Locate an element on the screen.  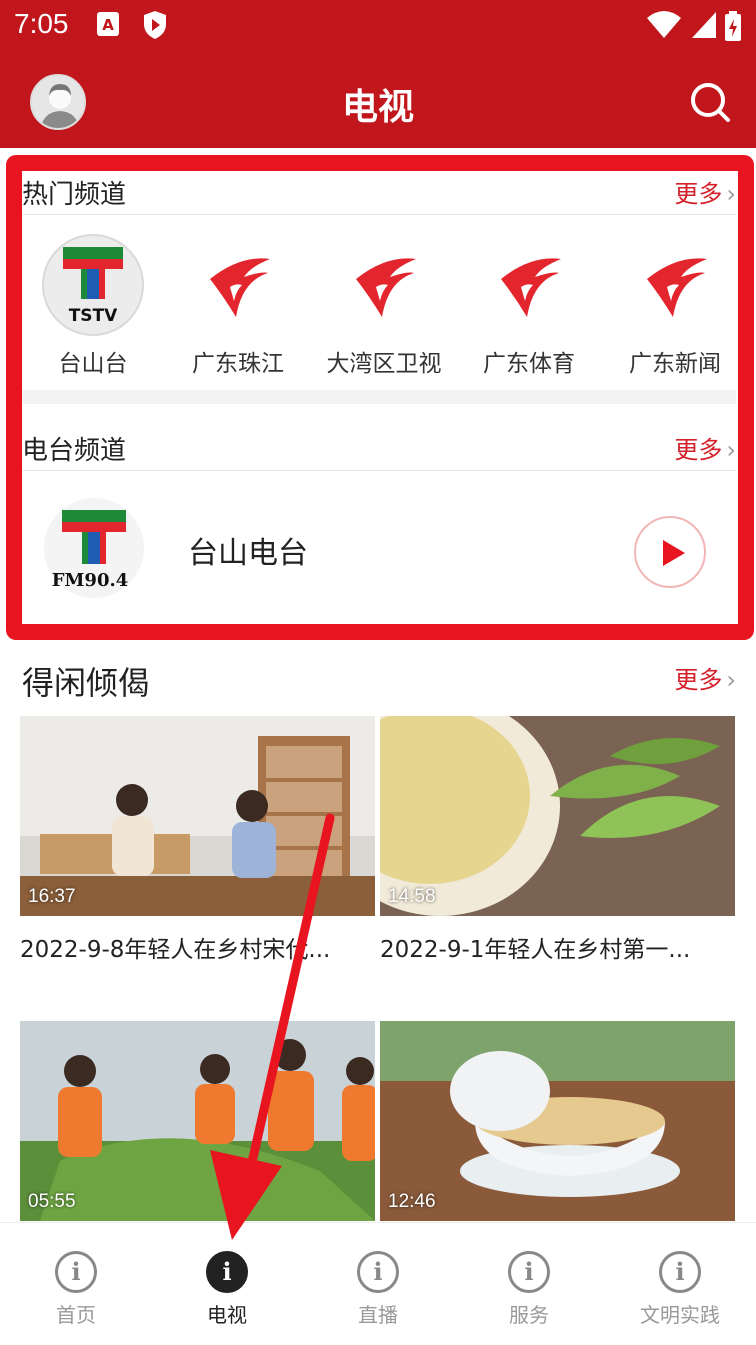
tab-label: 电视 is located at coordinates (227, 1315).